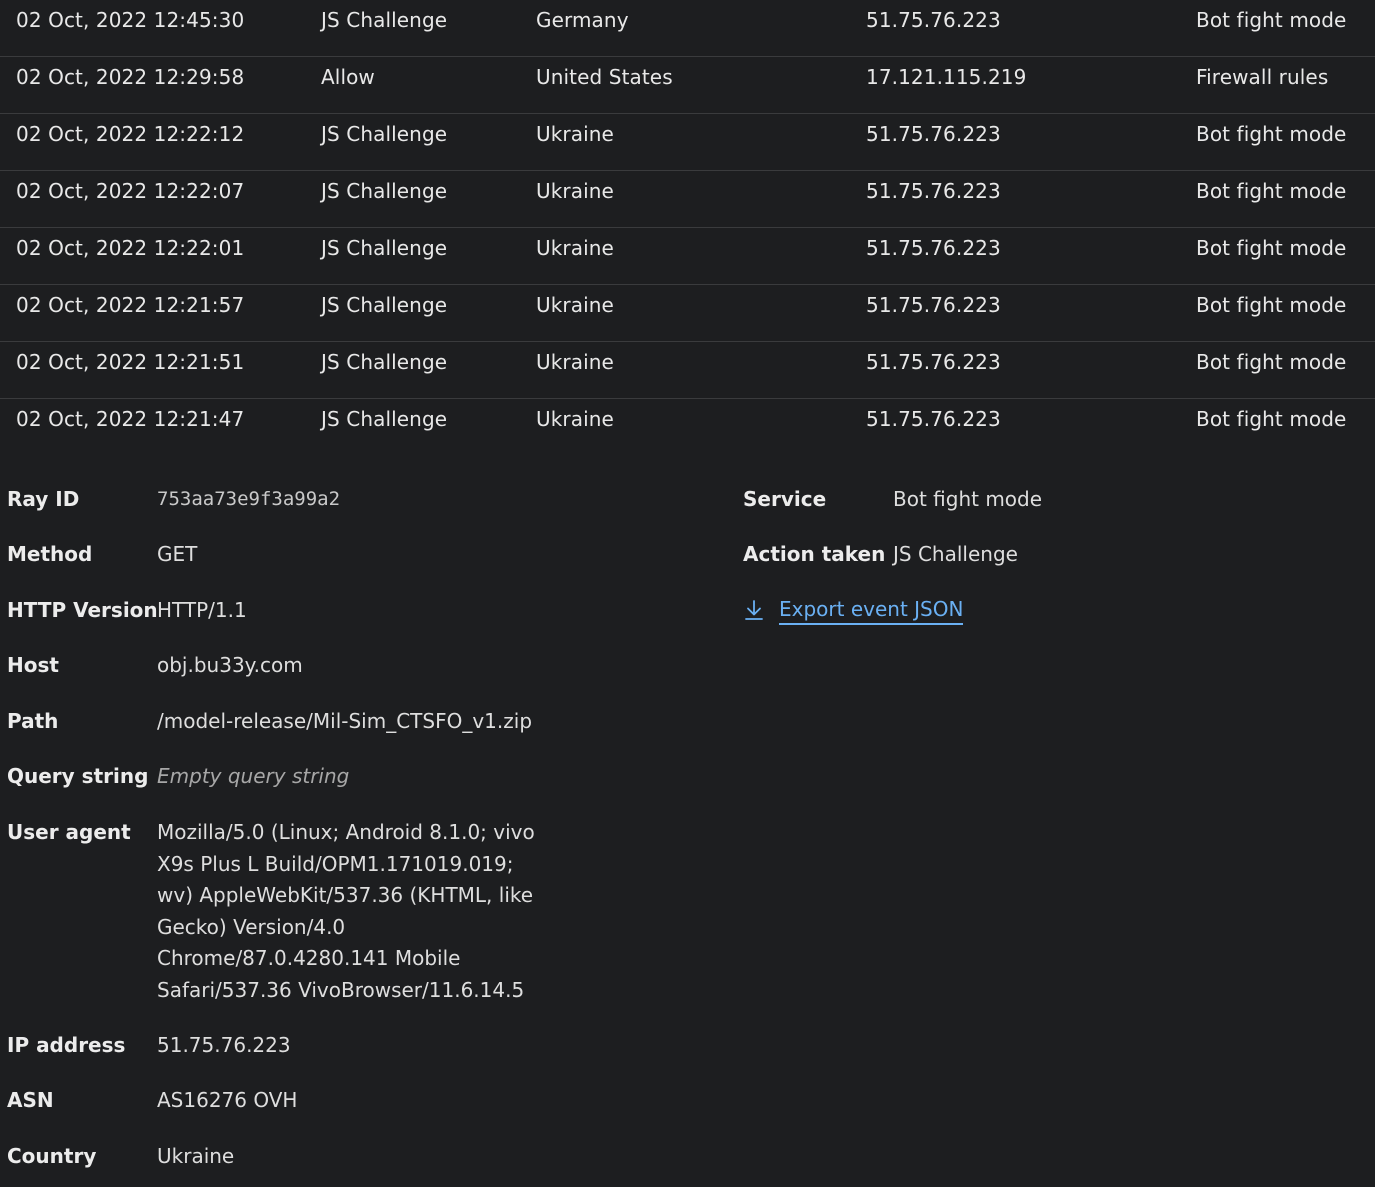  Describe the element at coordinates (946, 77) in the screenshot. I see `event-ip: 17.121.115.219` at that location.